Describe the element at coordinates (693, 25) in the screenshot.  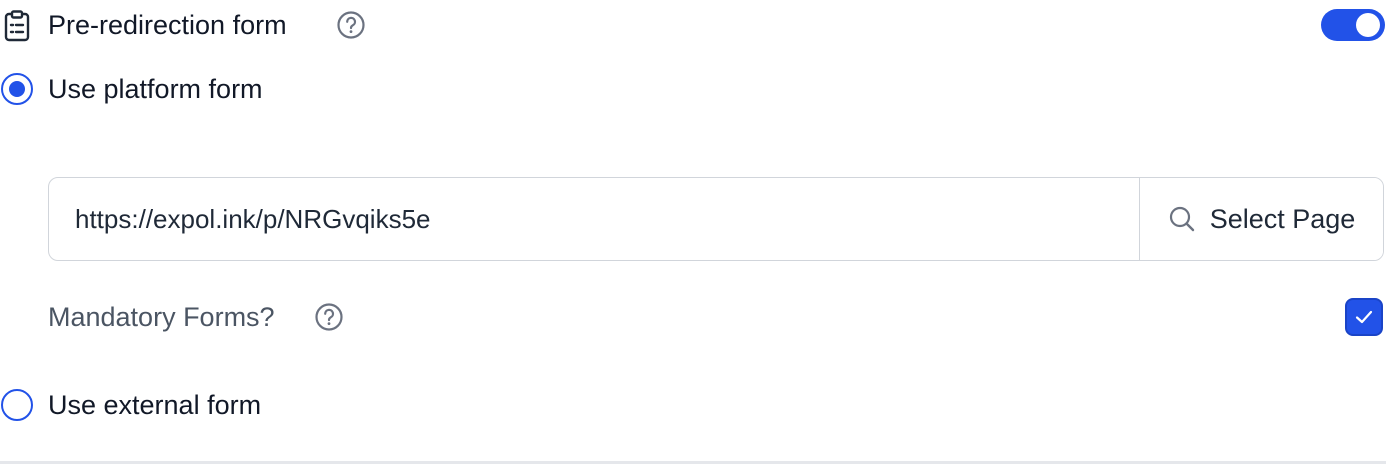
I see `section-header: Pre-redirection form` at that location.